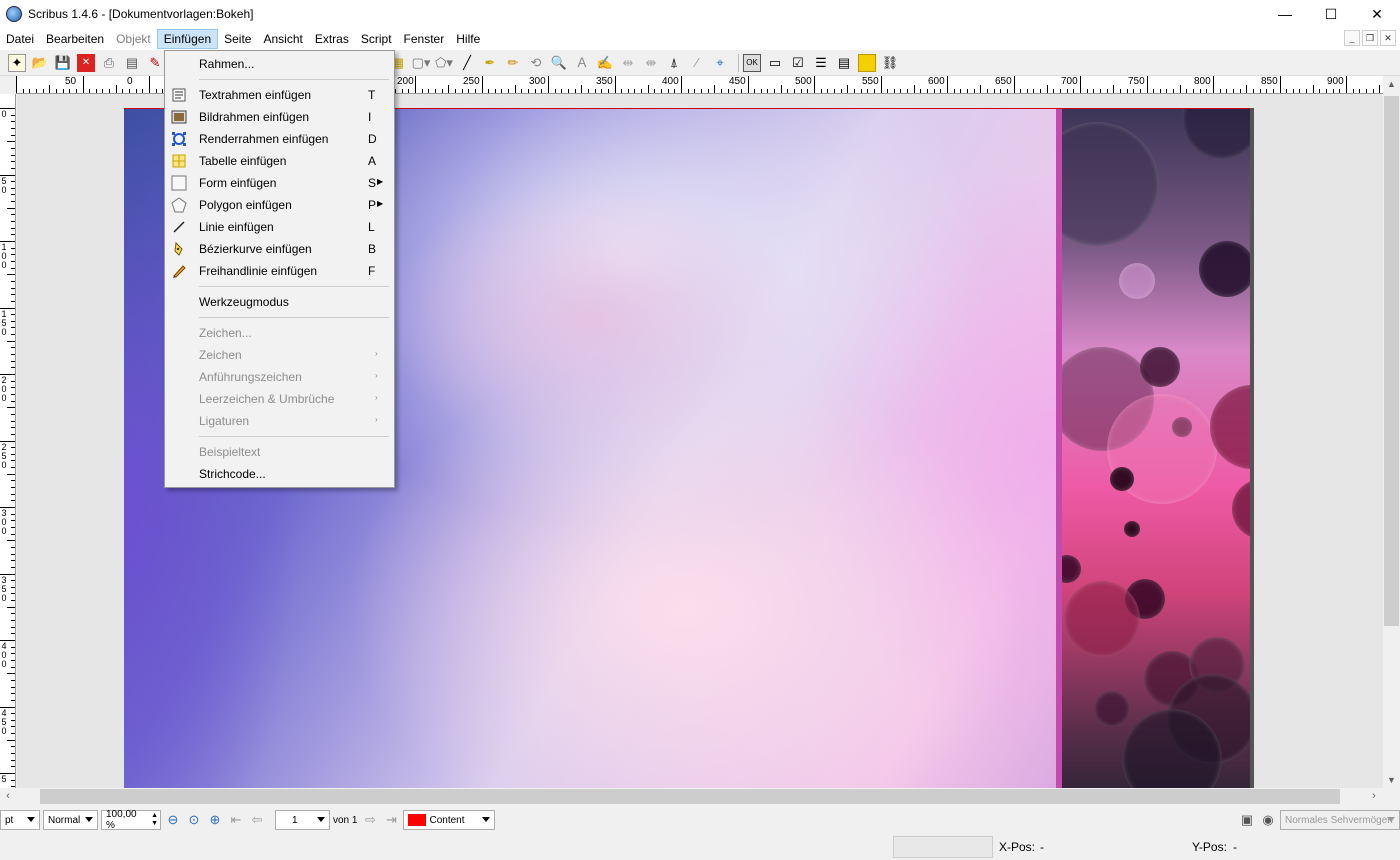 Image resolution: width=1400 pixels, height=860 pixels. I want to click on preflight-icon: ▤, so click(132, 63).